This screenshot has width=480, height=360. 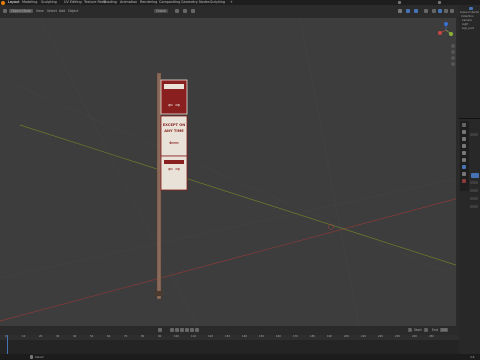 I want to click on timeline-header: 1 Start 1 End 250, so click(x=229, y=330).